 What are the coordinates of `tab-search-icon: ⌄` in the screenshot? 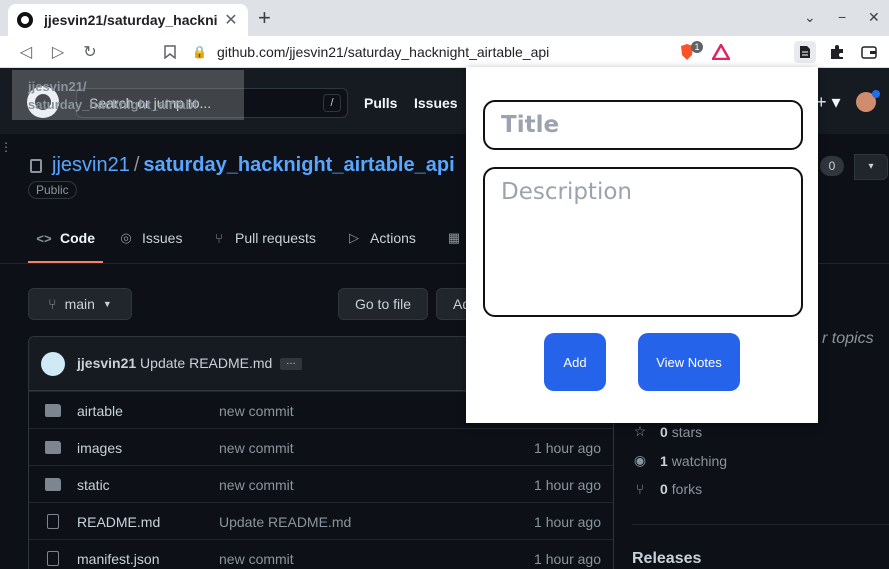 It's located at (810, 17).